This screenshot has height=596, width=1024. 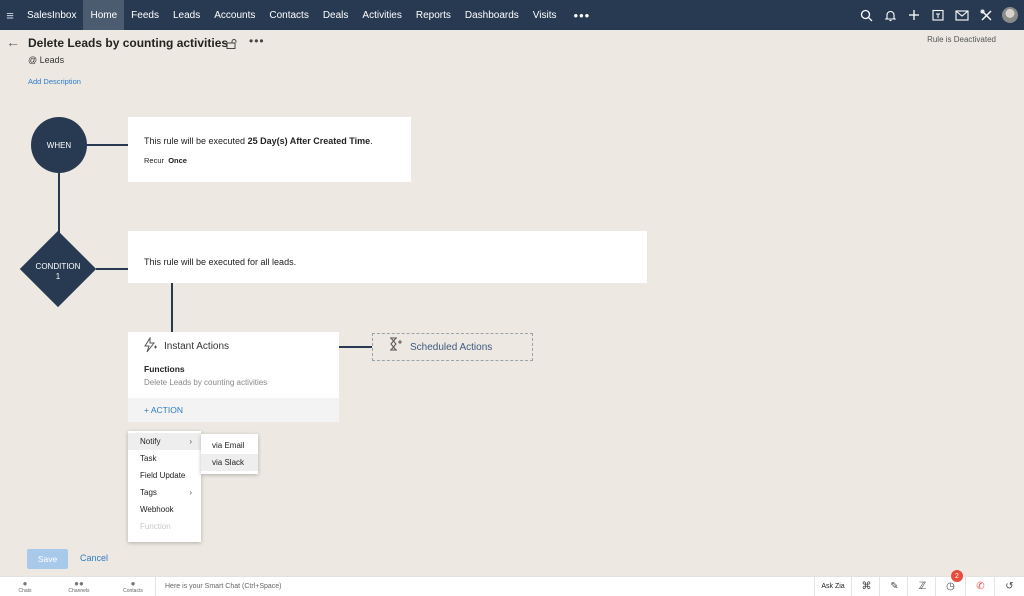 What do you see at coordinates (10, 15) in the screenshot?
I see `hamburger-menu-icon: ≡` at bounding box center [10, 15].